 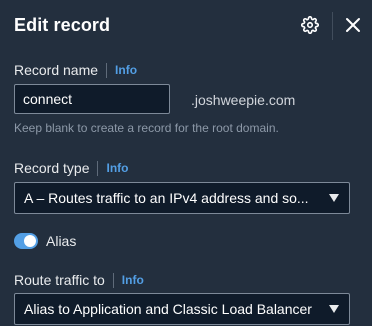 What do you see at coordinates (59, 280) in the screenshot?
I see `route-traffic-label: Route traffic to` at bounding box center [59, 280].